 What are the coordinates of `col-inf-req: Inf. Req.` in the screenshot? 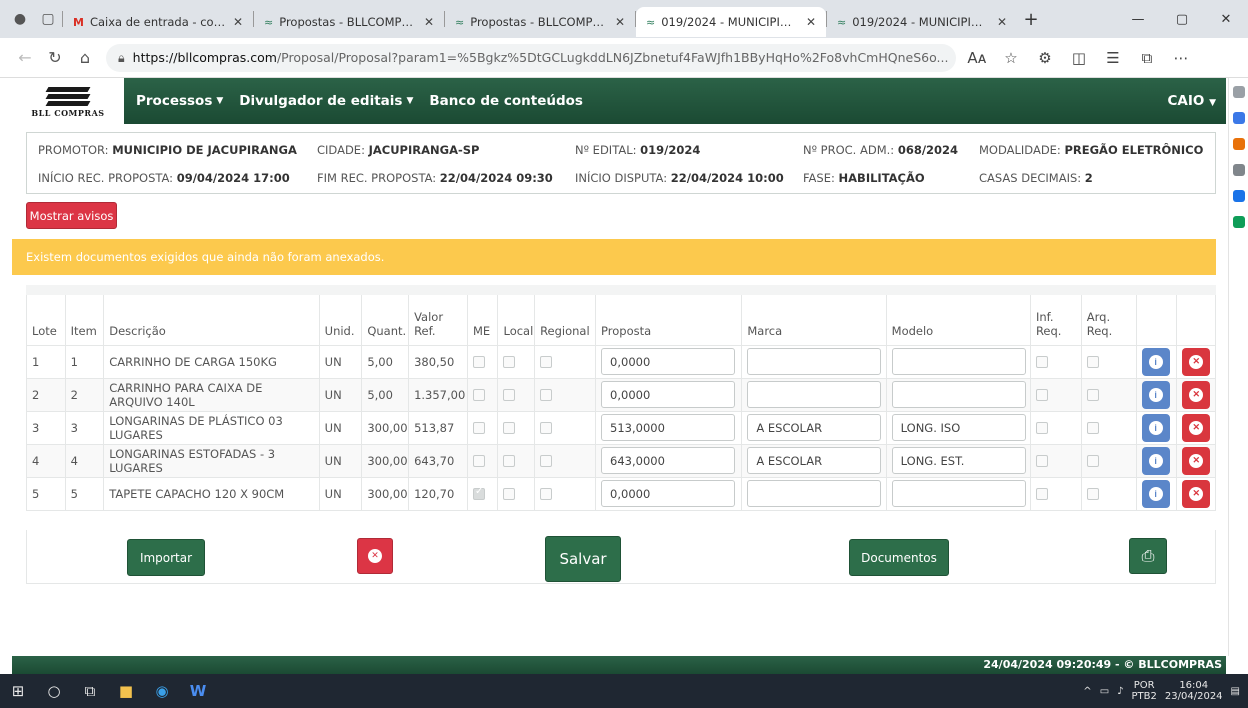 It's located at (1055, 320).